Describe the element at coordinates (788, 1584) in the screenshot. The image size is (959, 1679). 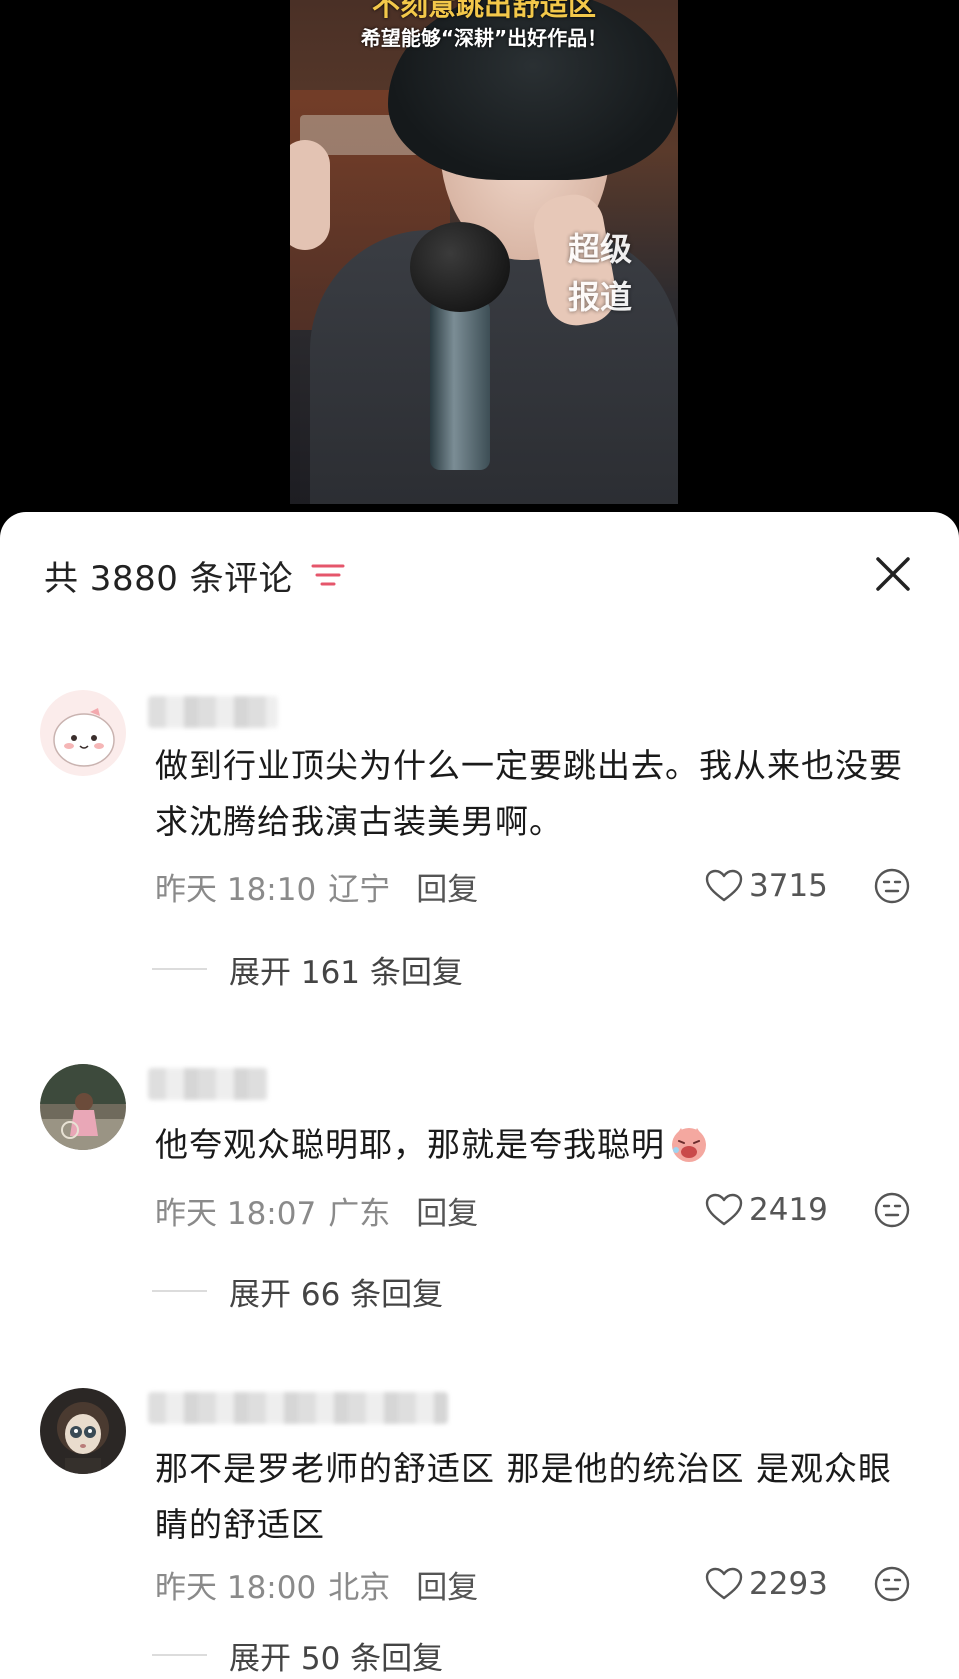
I see `like-count: 2293` at that location.